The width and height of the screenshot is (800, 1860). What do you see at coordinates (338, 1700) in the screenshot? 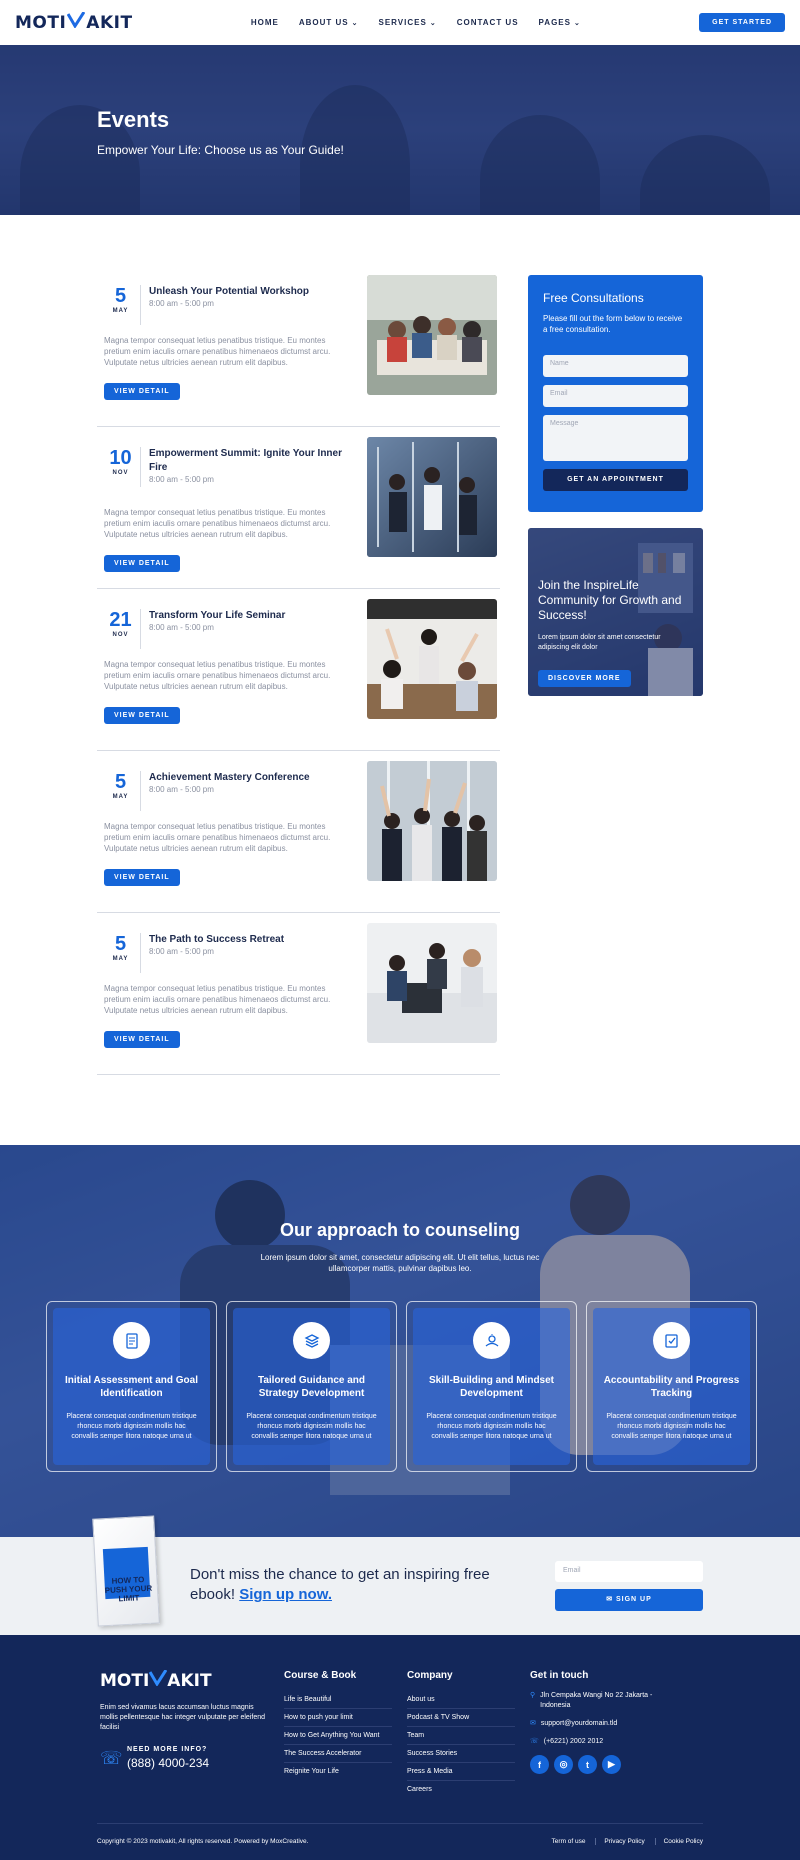
I see `footer-link: Life is Beautiful` at bounding box center [338, 1700].